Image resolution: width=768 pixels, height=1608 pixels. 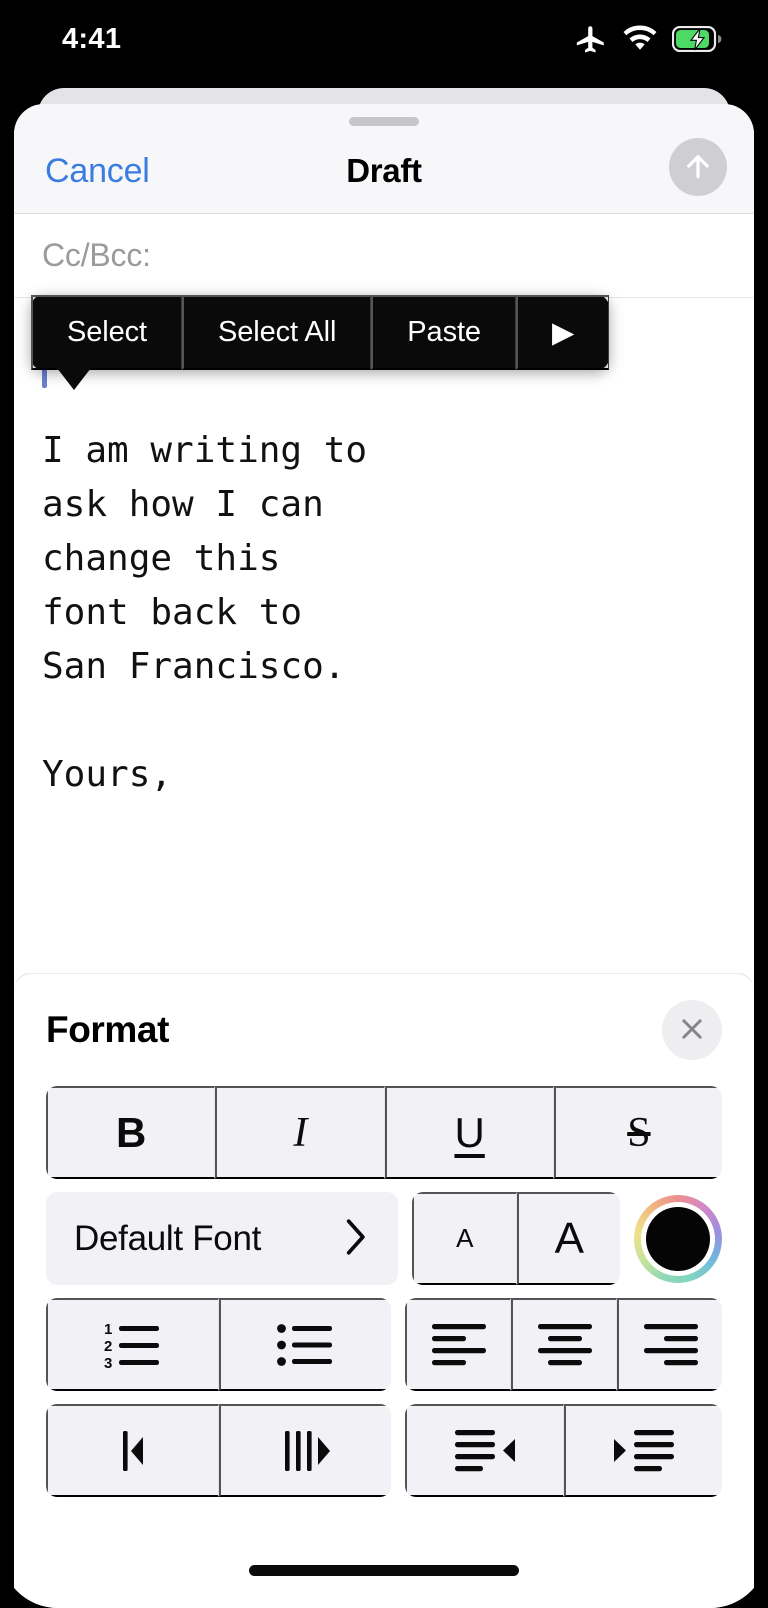 I want to click on status-bar-icons, so click(x=648, y=39).